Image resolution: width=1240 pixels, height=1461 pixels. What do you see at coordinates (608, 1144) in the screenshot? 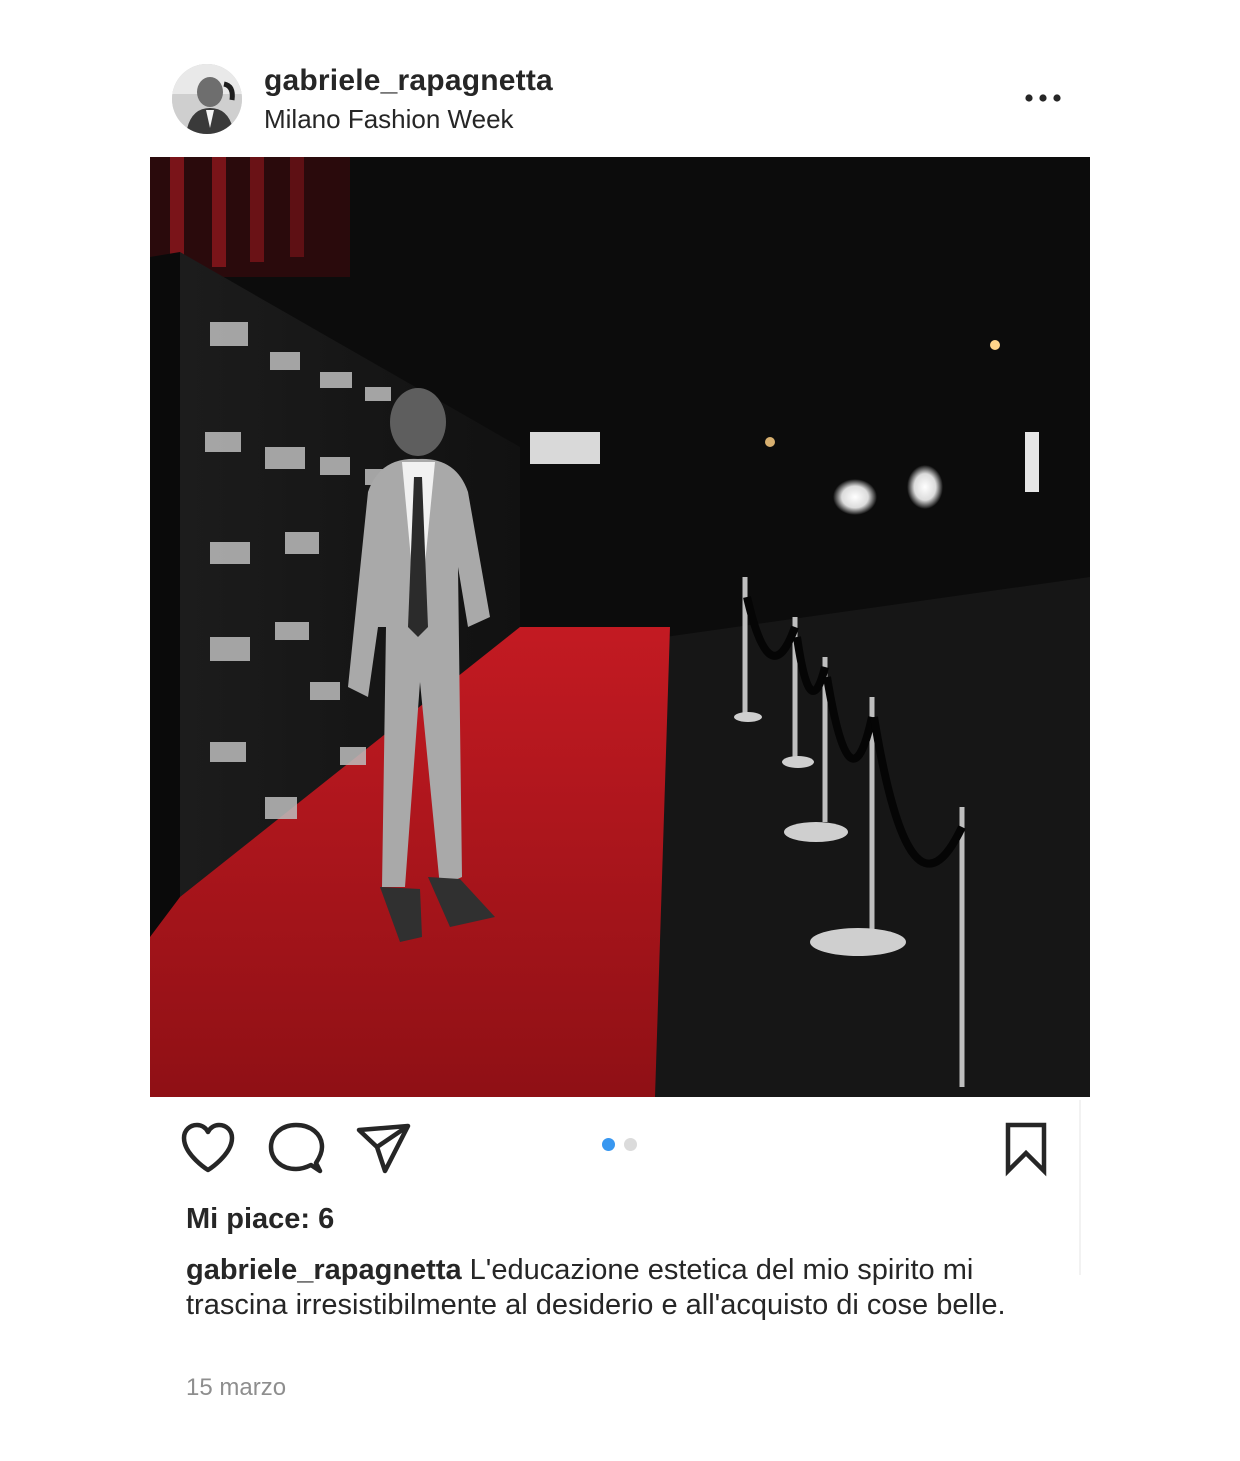
I see `carousel-dot-active` at bounding box center [608, 1144].